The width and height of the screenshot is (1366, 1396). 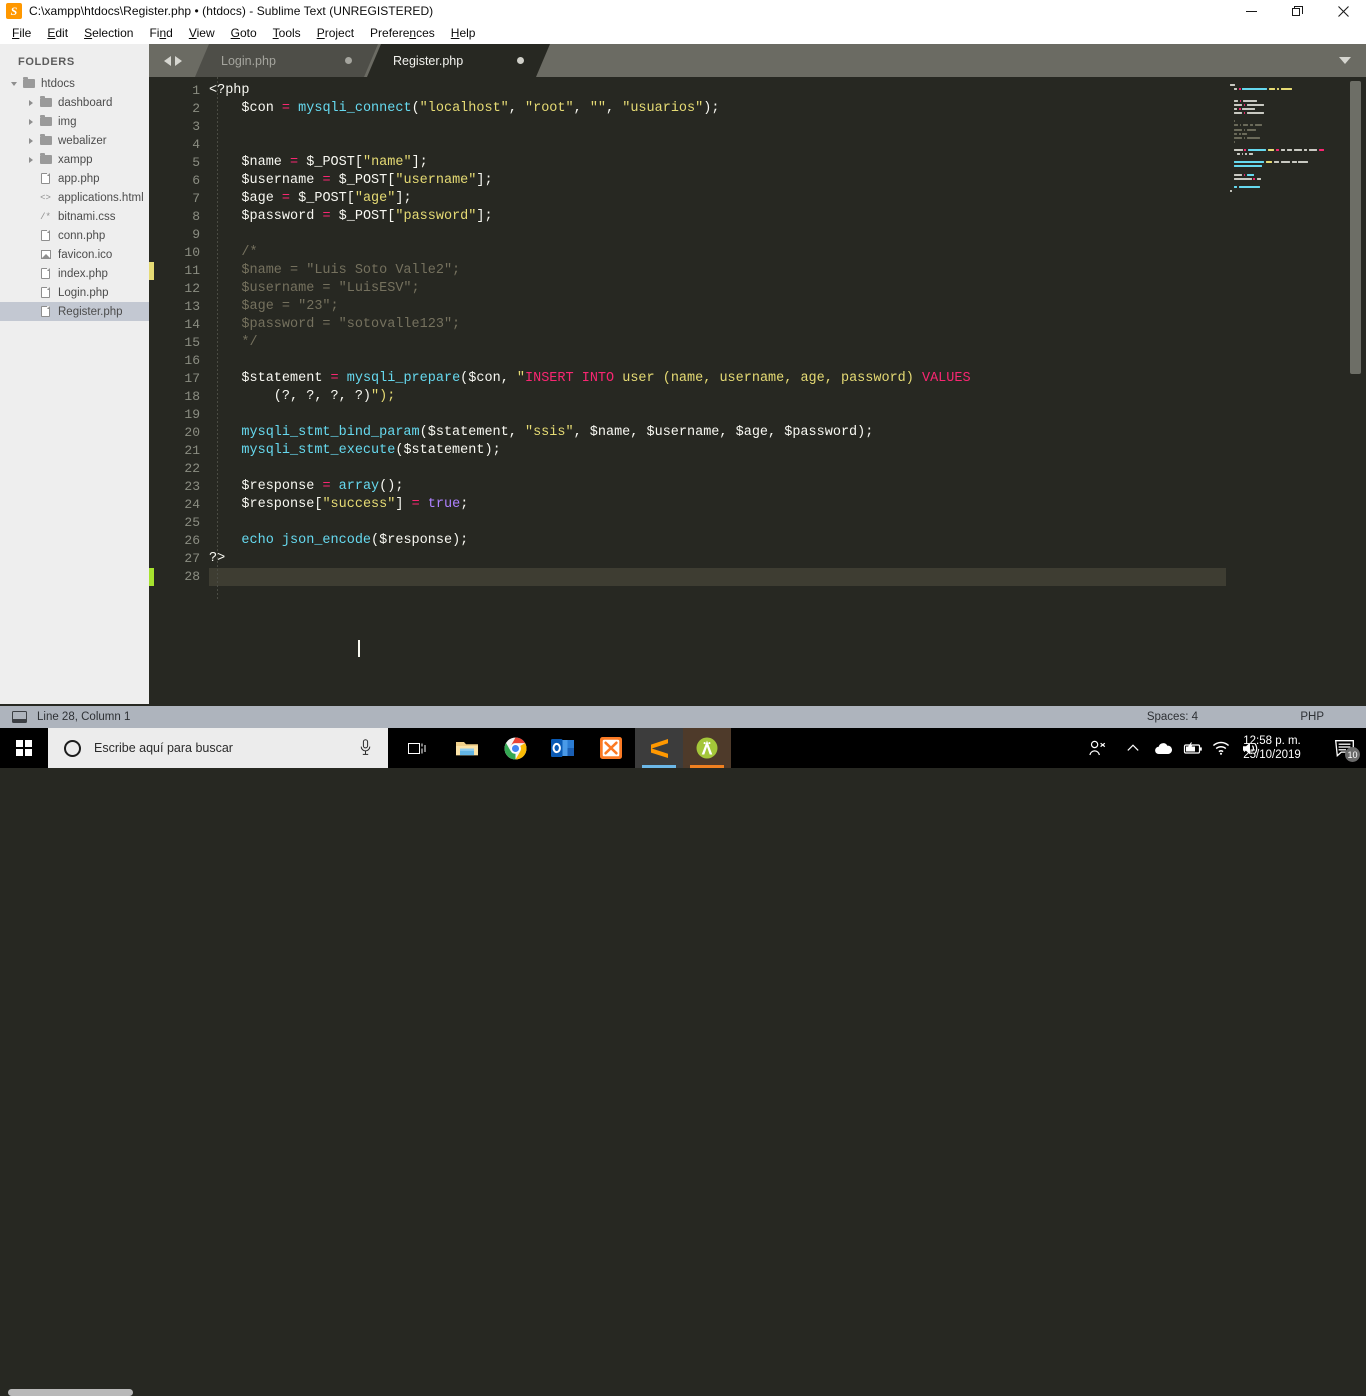 I want to click on sidebar-item-label: htdocs, so click(x=58, y=83).